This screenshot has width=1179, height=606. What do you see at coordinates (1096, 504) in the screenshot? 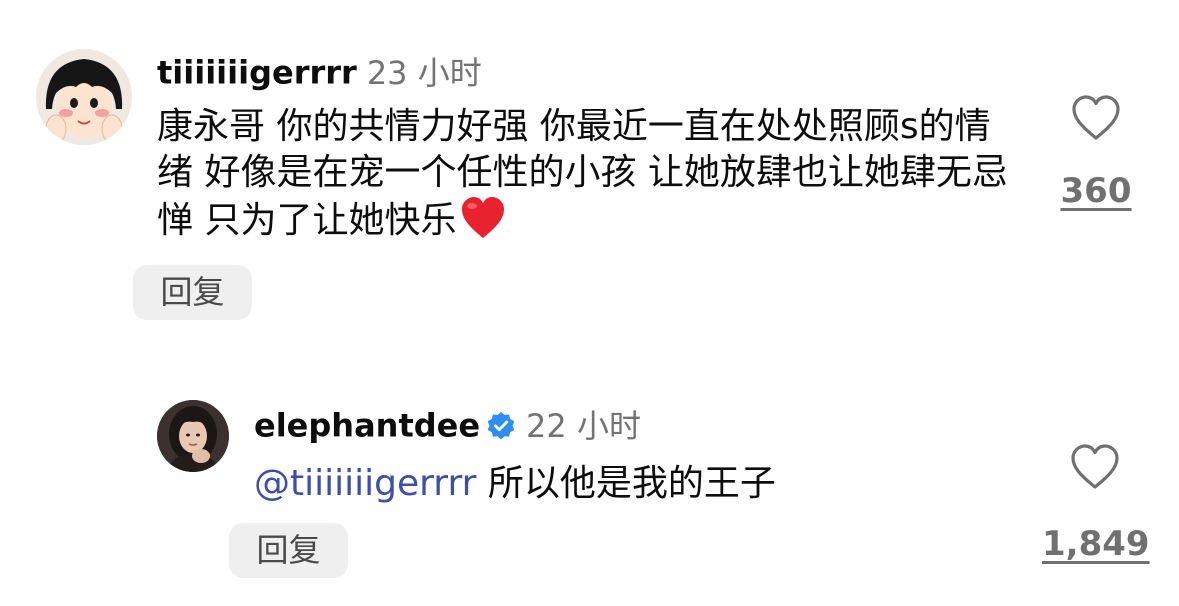
I see `like-section: 1,849` at bounding box center [1096, 504].